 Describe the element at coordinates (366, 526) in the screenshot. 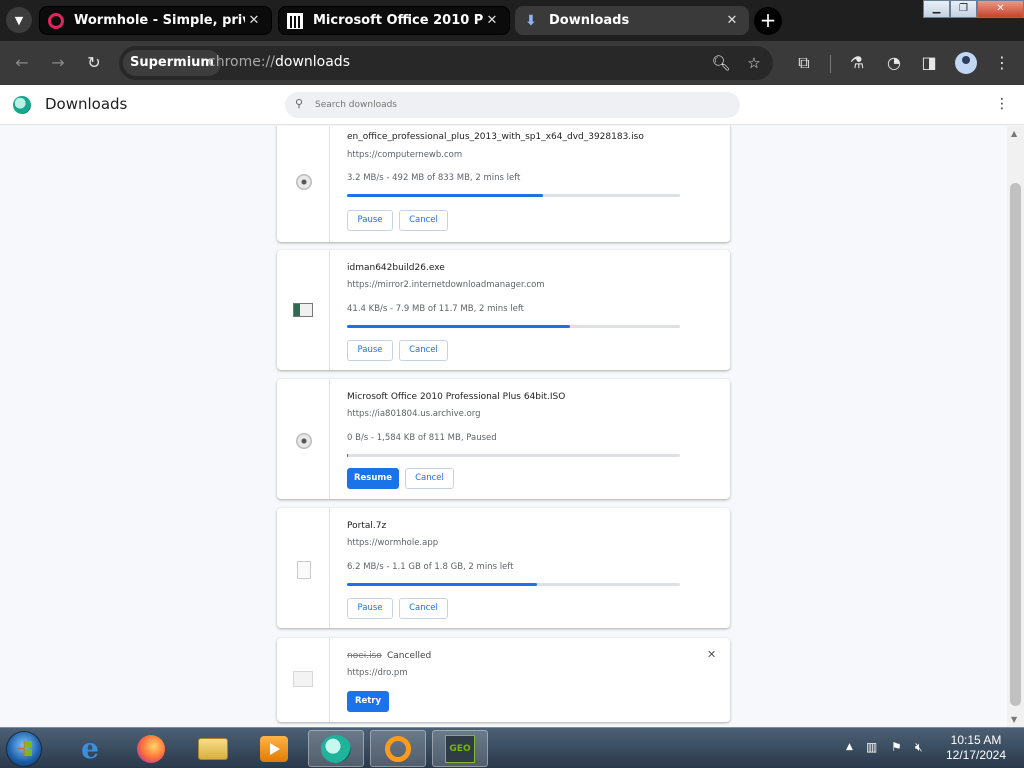

I see `file-name-link: Portal.7z` at that location.